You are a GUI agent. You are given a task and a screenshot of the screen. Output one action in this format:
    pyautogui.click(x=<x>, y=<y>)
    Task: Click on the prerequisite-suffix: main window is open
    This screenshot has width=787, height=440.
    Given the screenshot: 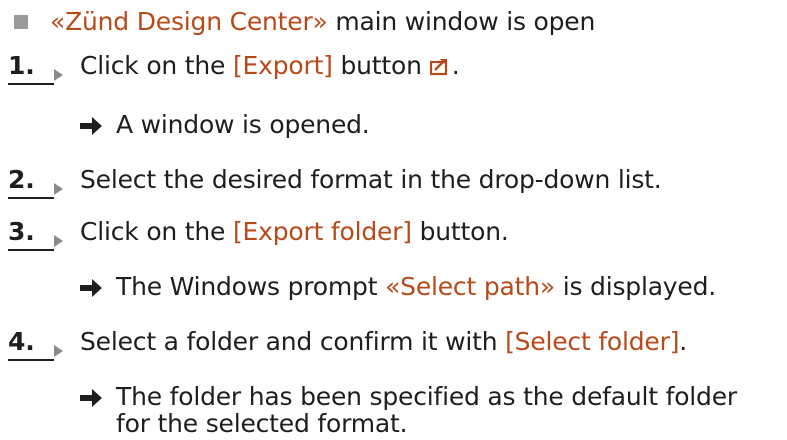 What is the action you would take?
    pyautogui.click(x=461, y=21)
    